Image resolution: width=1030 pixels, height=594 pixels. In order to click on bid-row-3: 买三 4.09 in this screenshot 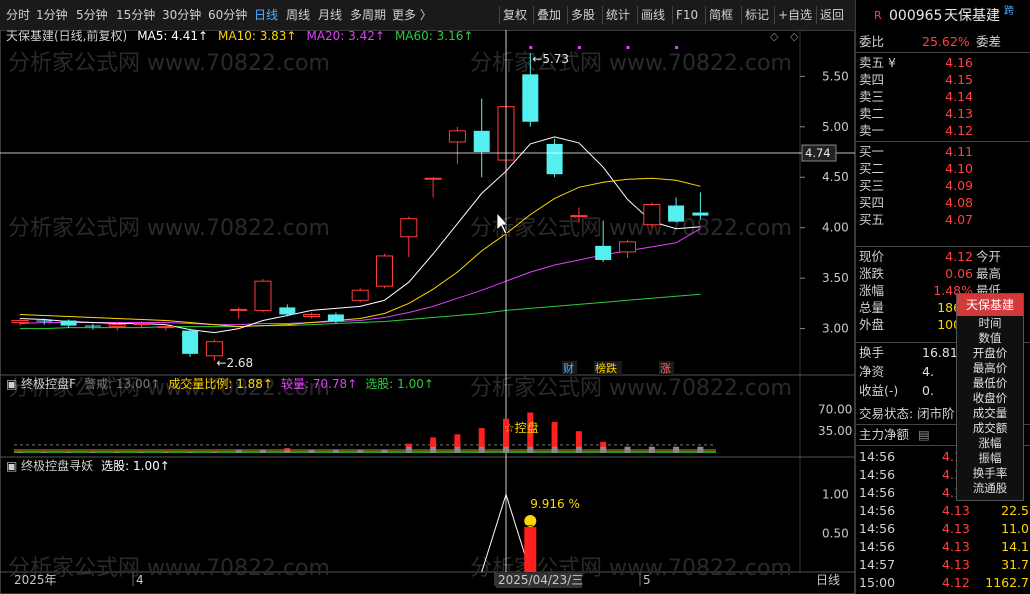, I will do `click(943, 185)`.